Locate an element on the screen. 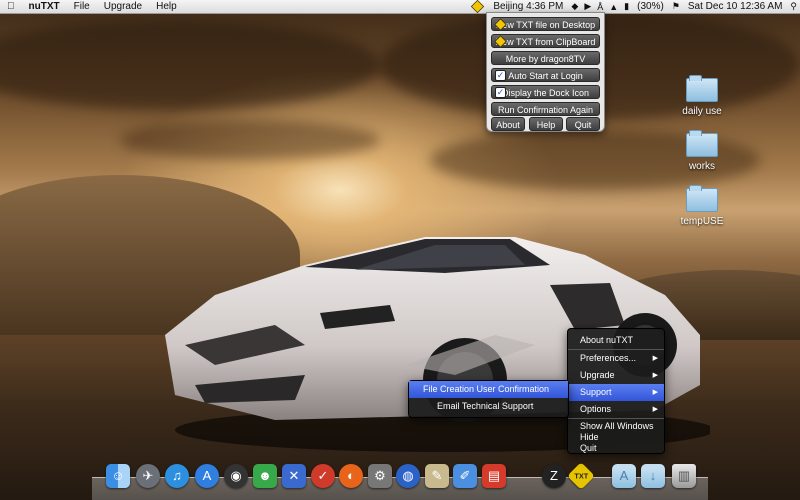 This screenshot has width=800, height=500. wifi-icon: ◆ is located at coordinates (574, 6).